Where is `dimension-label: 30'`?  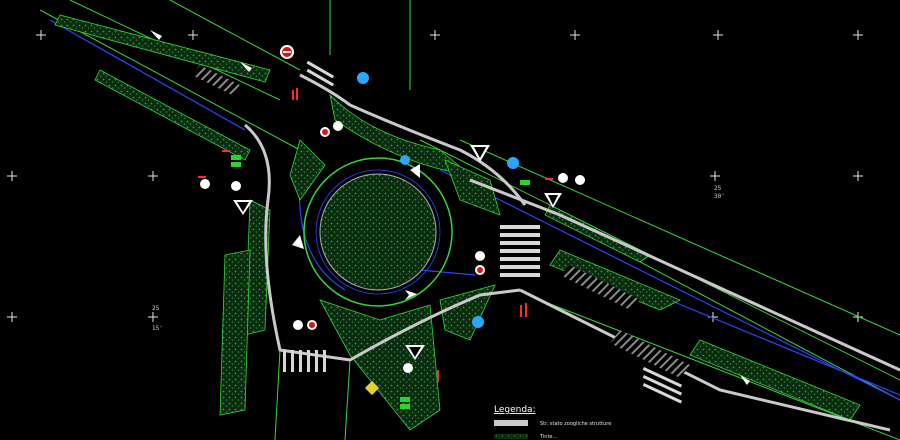
dimension-label: 30' is located at coordinates (719, 196).